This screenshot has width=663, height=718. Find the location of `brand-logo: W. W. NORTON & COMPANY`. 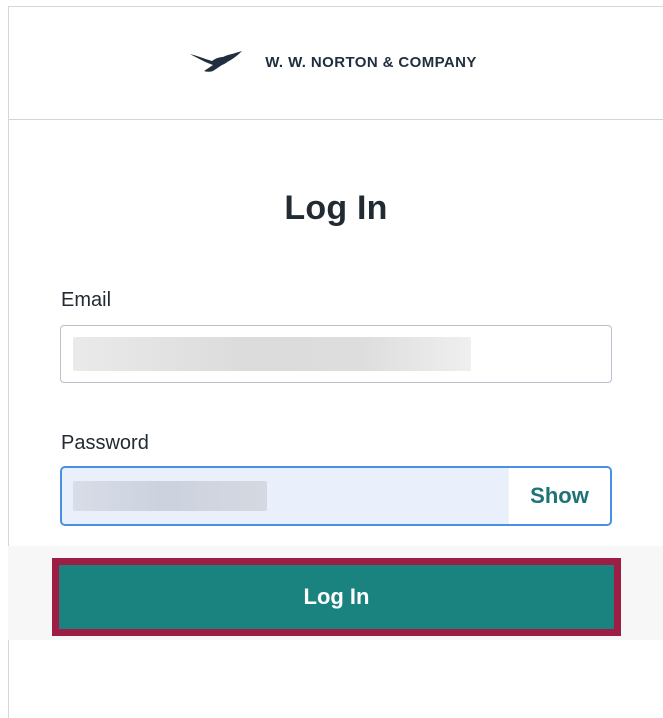

brand-logo: W. W. NORTON & COMPANY is located at coordinates (333, 62).